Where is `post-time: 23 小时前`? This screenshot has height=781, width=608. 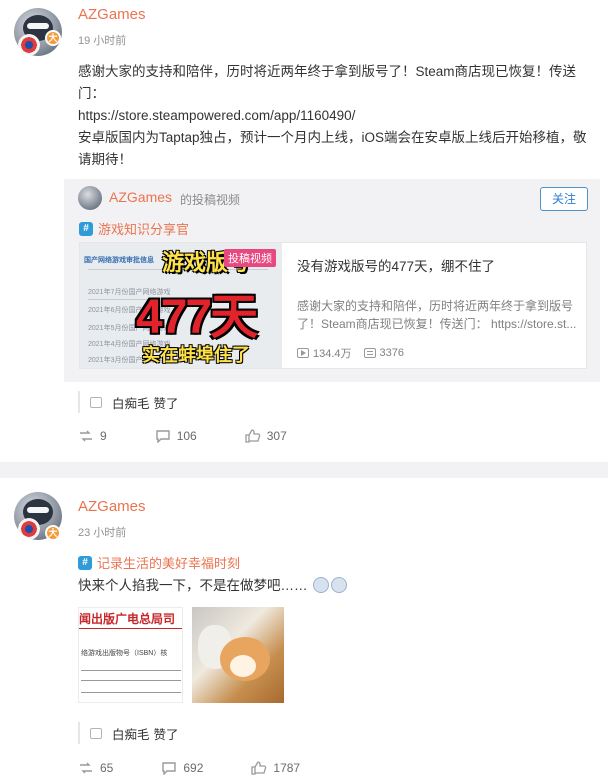
post-time: 23 小时前 is located at coordinates (102, 532).